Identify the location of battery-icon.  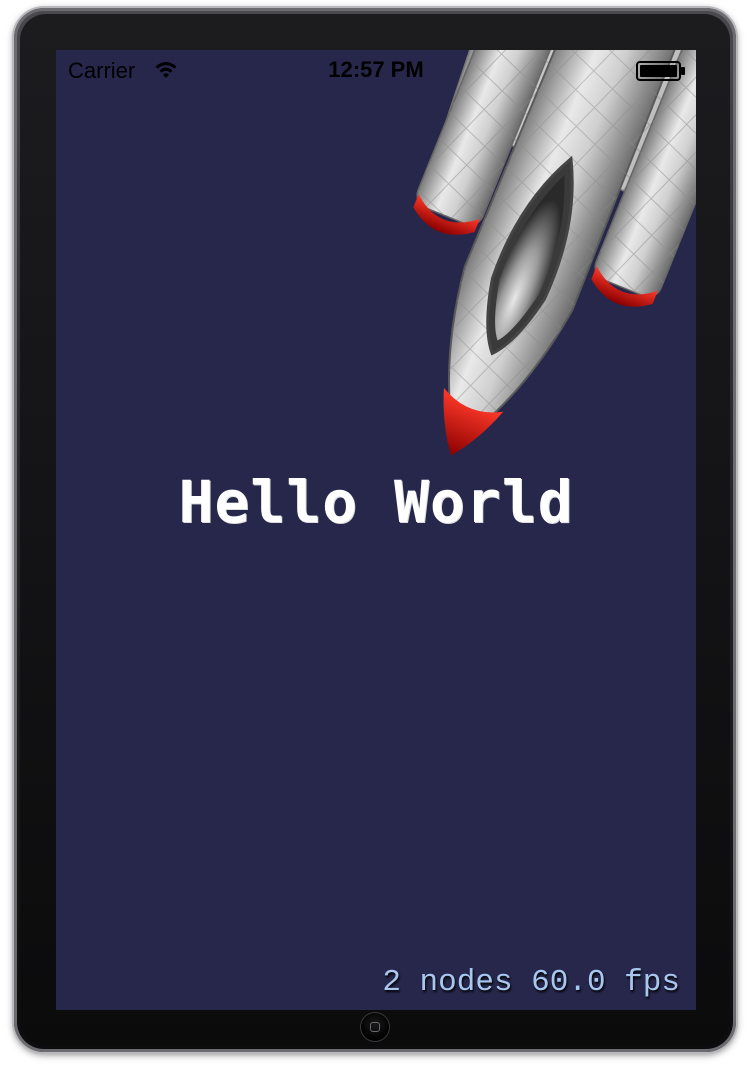
(660, 71).